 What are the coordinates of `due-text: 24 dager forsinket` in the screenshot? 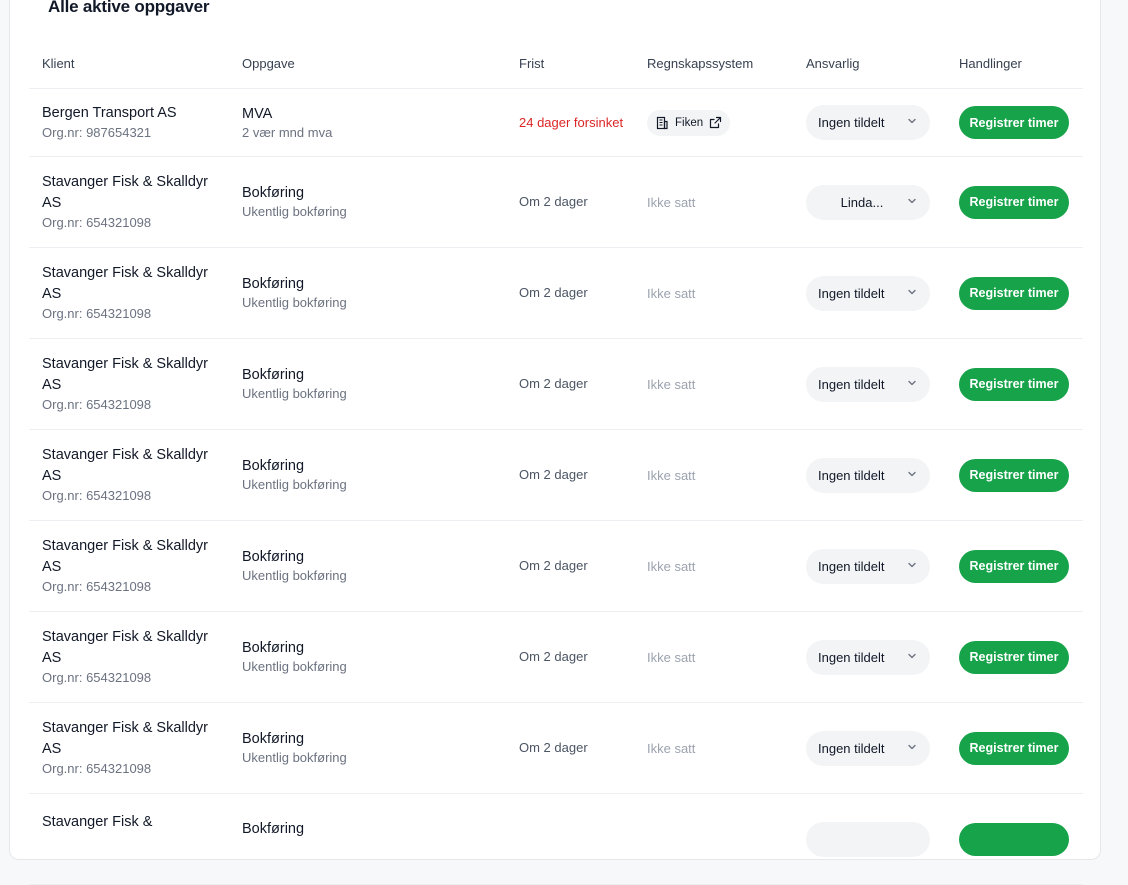 It's located at (571, 122).